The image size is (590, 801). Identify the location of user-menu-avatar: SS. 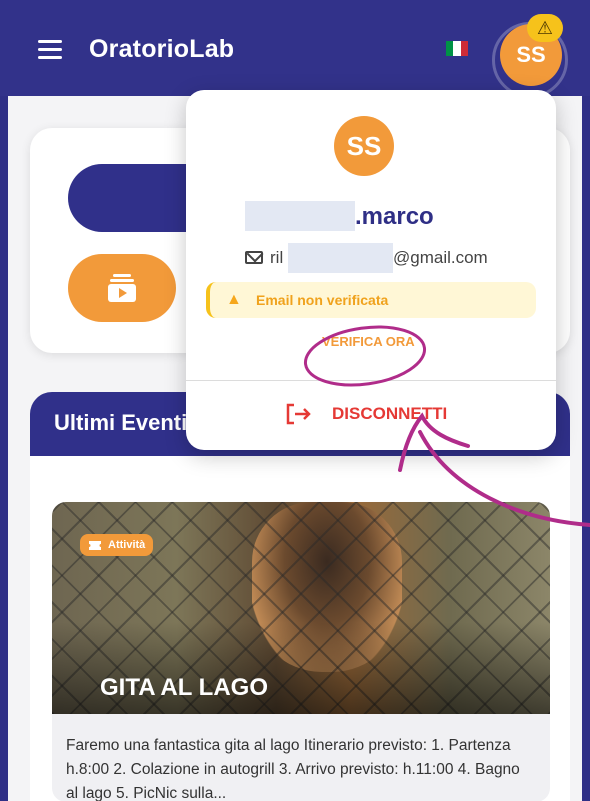
(364, 146).